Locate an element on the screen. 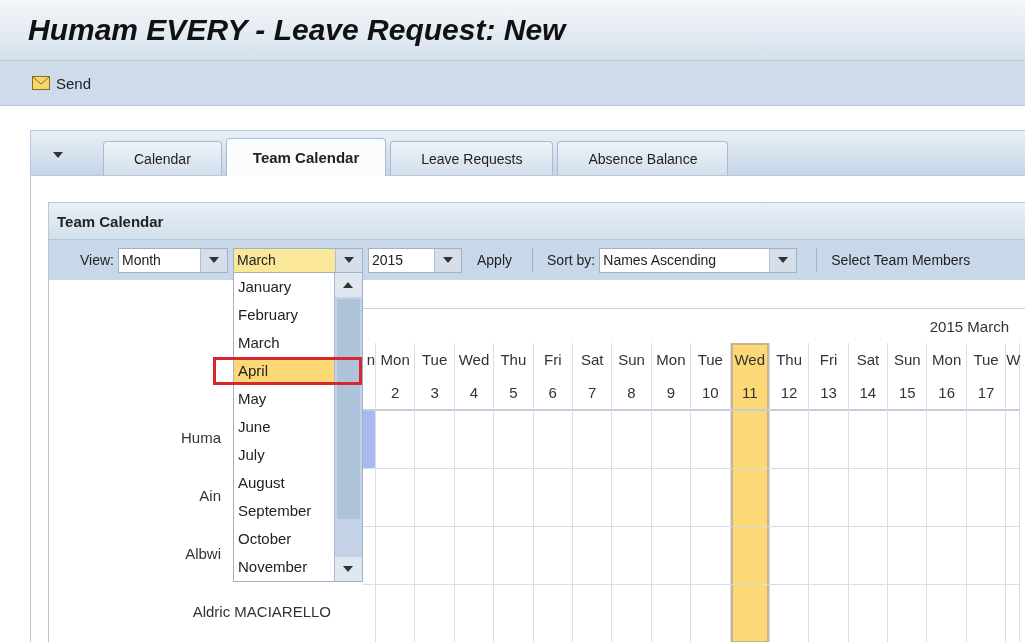 This screenshot has width=1025, height=642. month-title: 2015 March is located at coordinates (969, 326).